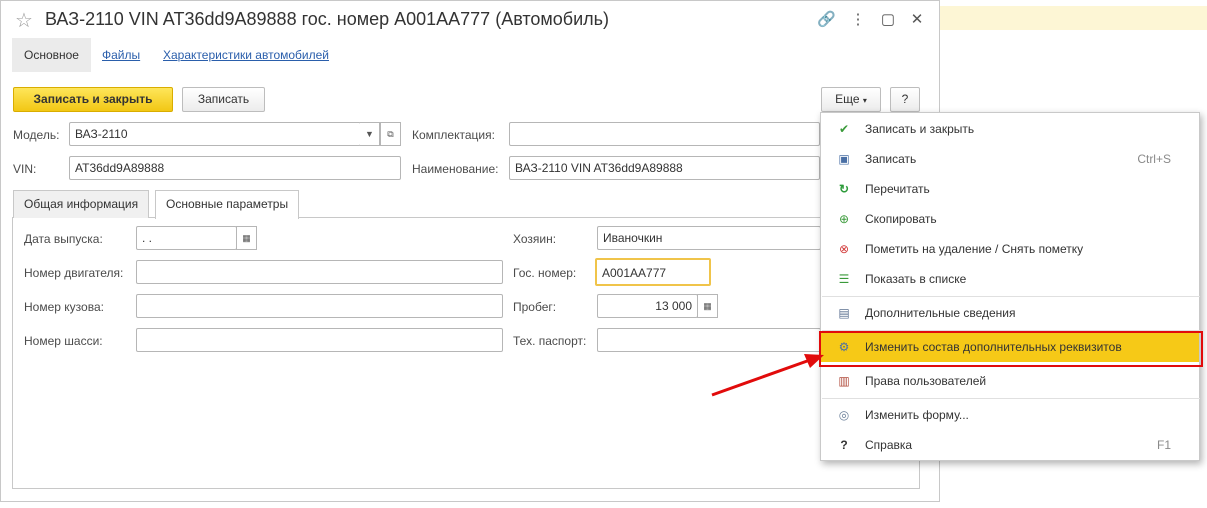 The image size is (1207, 508). I want to click on tab-basic-params: Основные параметры, so click(227, 204).